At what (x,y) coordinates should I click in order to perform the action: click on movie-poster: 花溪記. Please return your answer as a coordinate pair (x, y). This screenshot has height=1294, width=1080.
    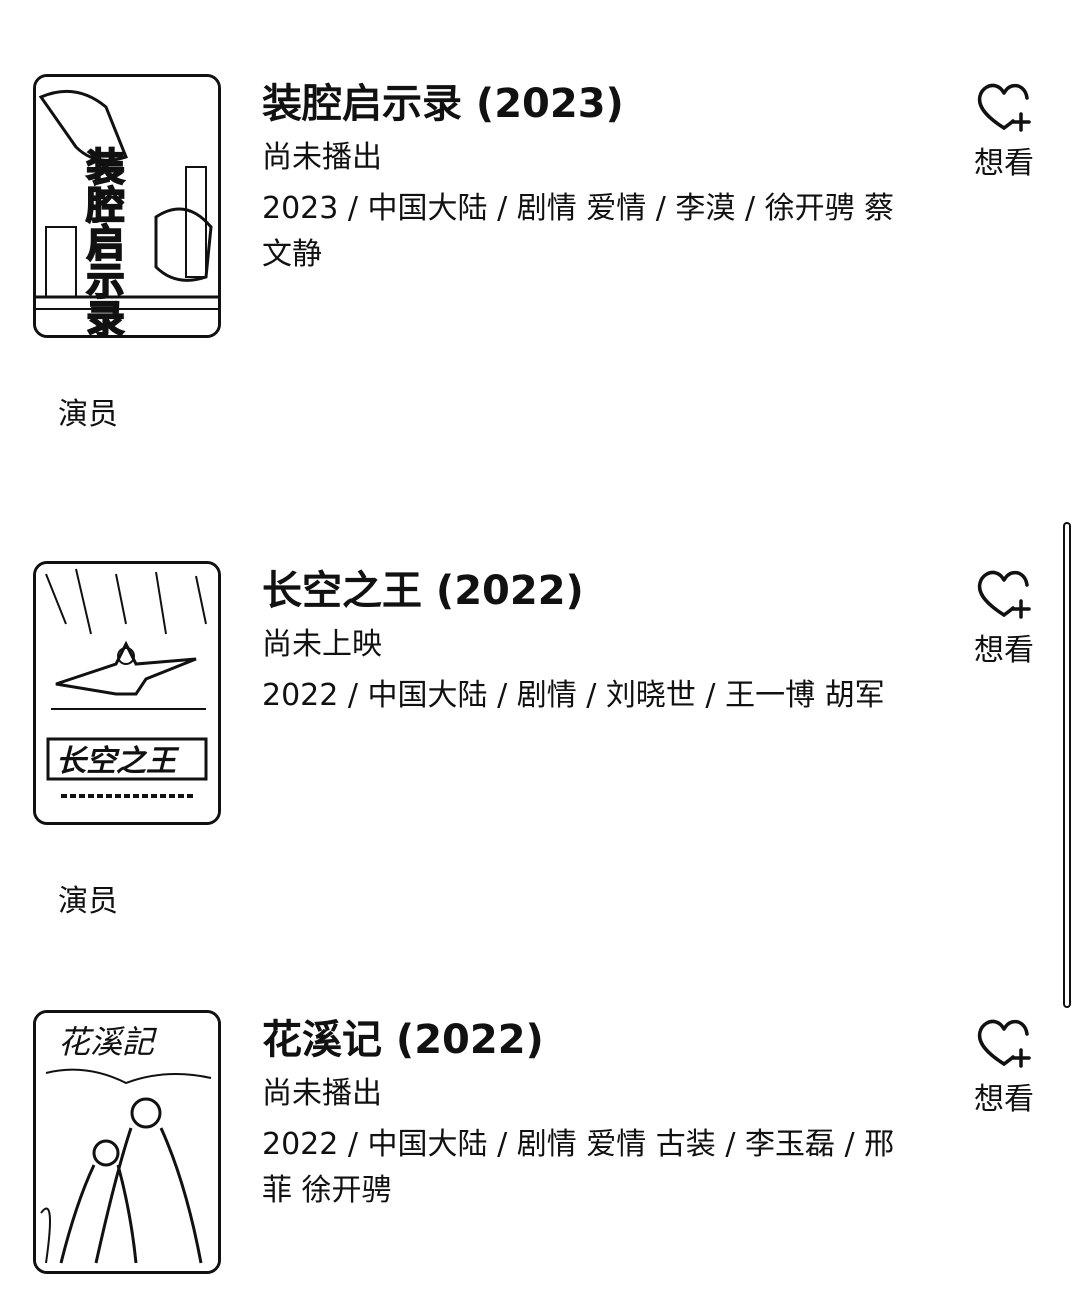
    Looking at the image, I should click on (127, 1142).